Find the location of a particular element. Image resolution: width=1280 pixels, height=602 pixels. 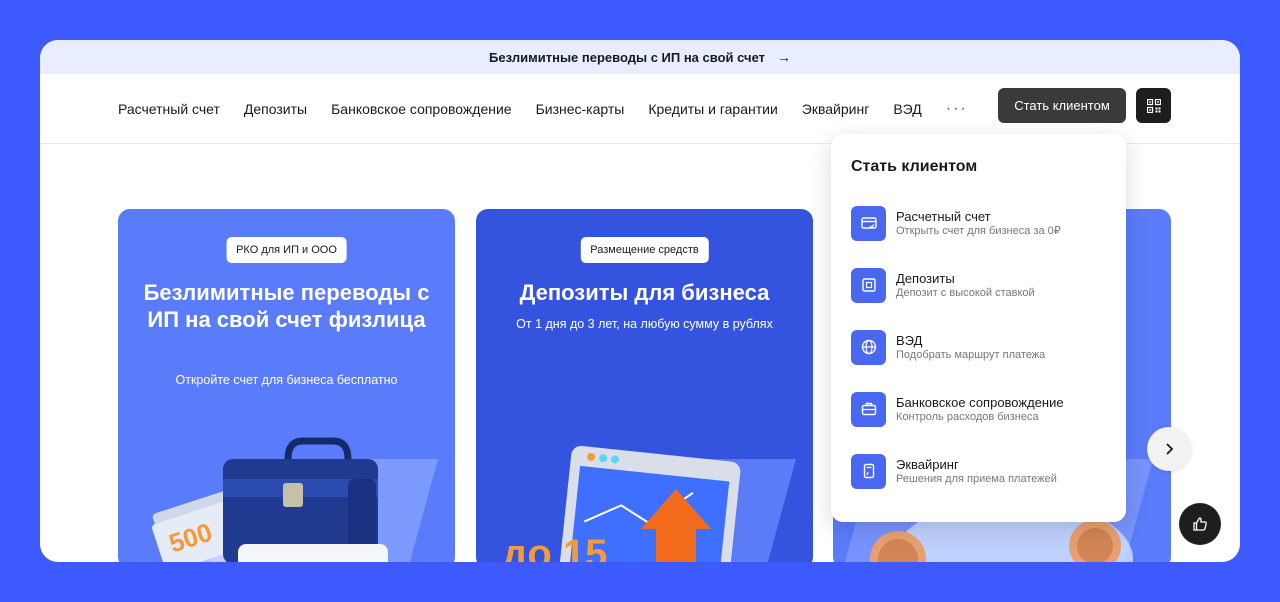

feedback-like-button is located at coordinates (1200, 524).